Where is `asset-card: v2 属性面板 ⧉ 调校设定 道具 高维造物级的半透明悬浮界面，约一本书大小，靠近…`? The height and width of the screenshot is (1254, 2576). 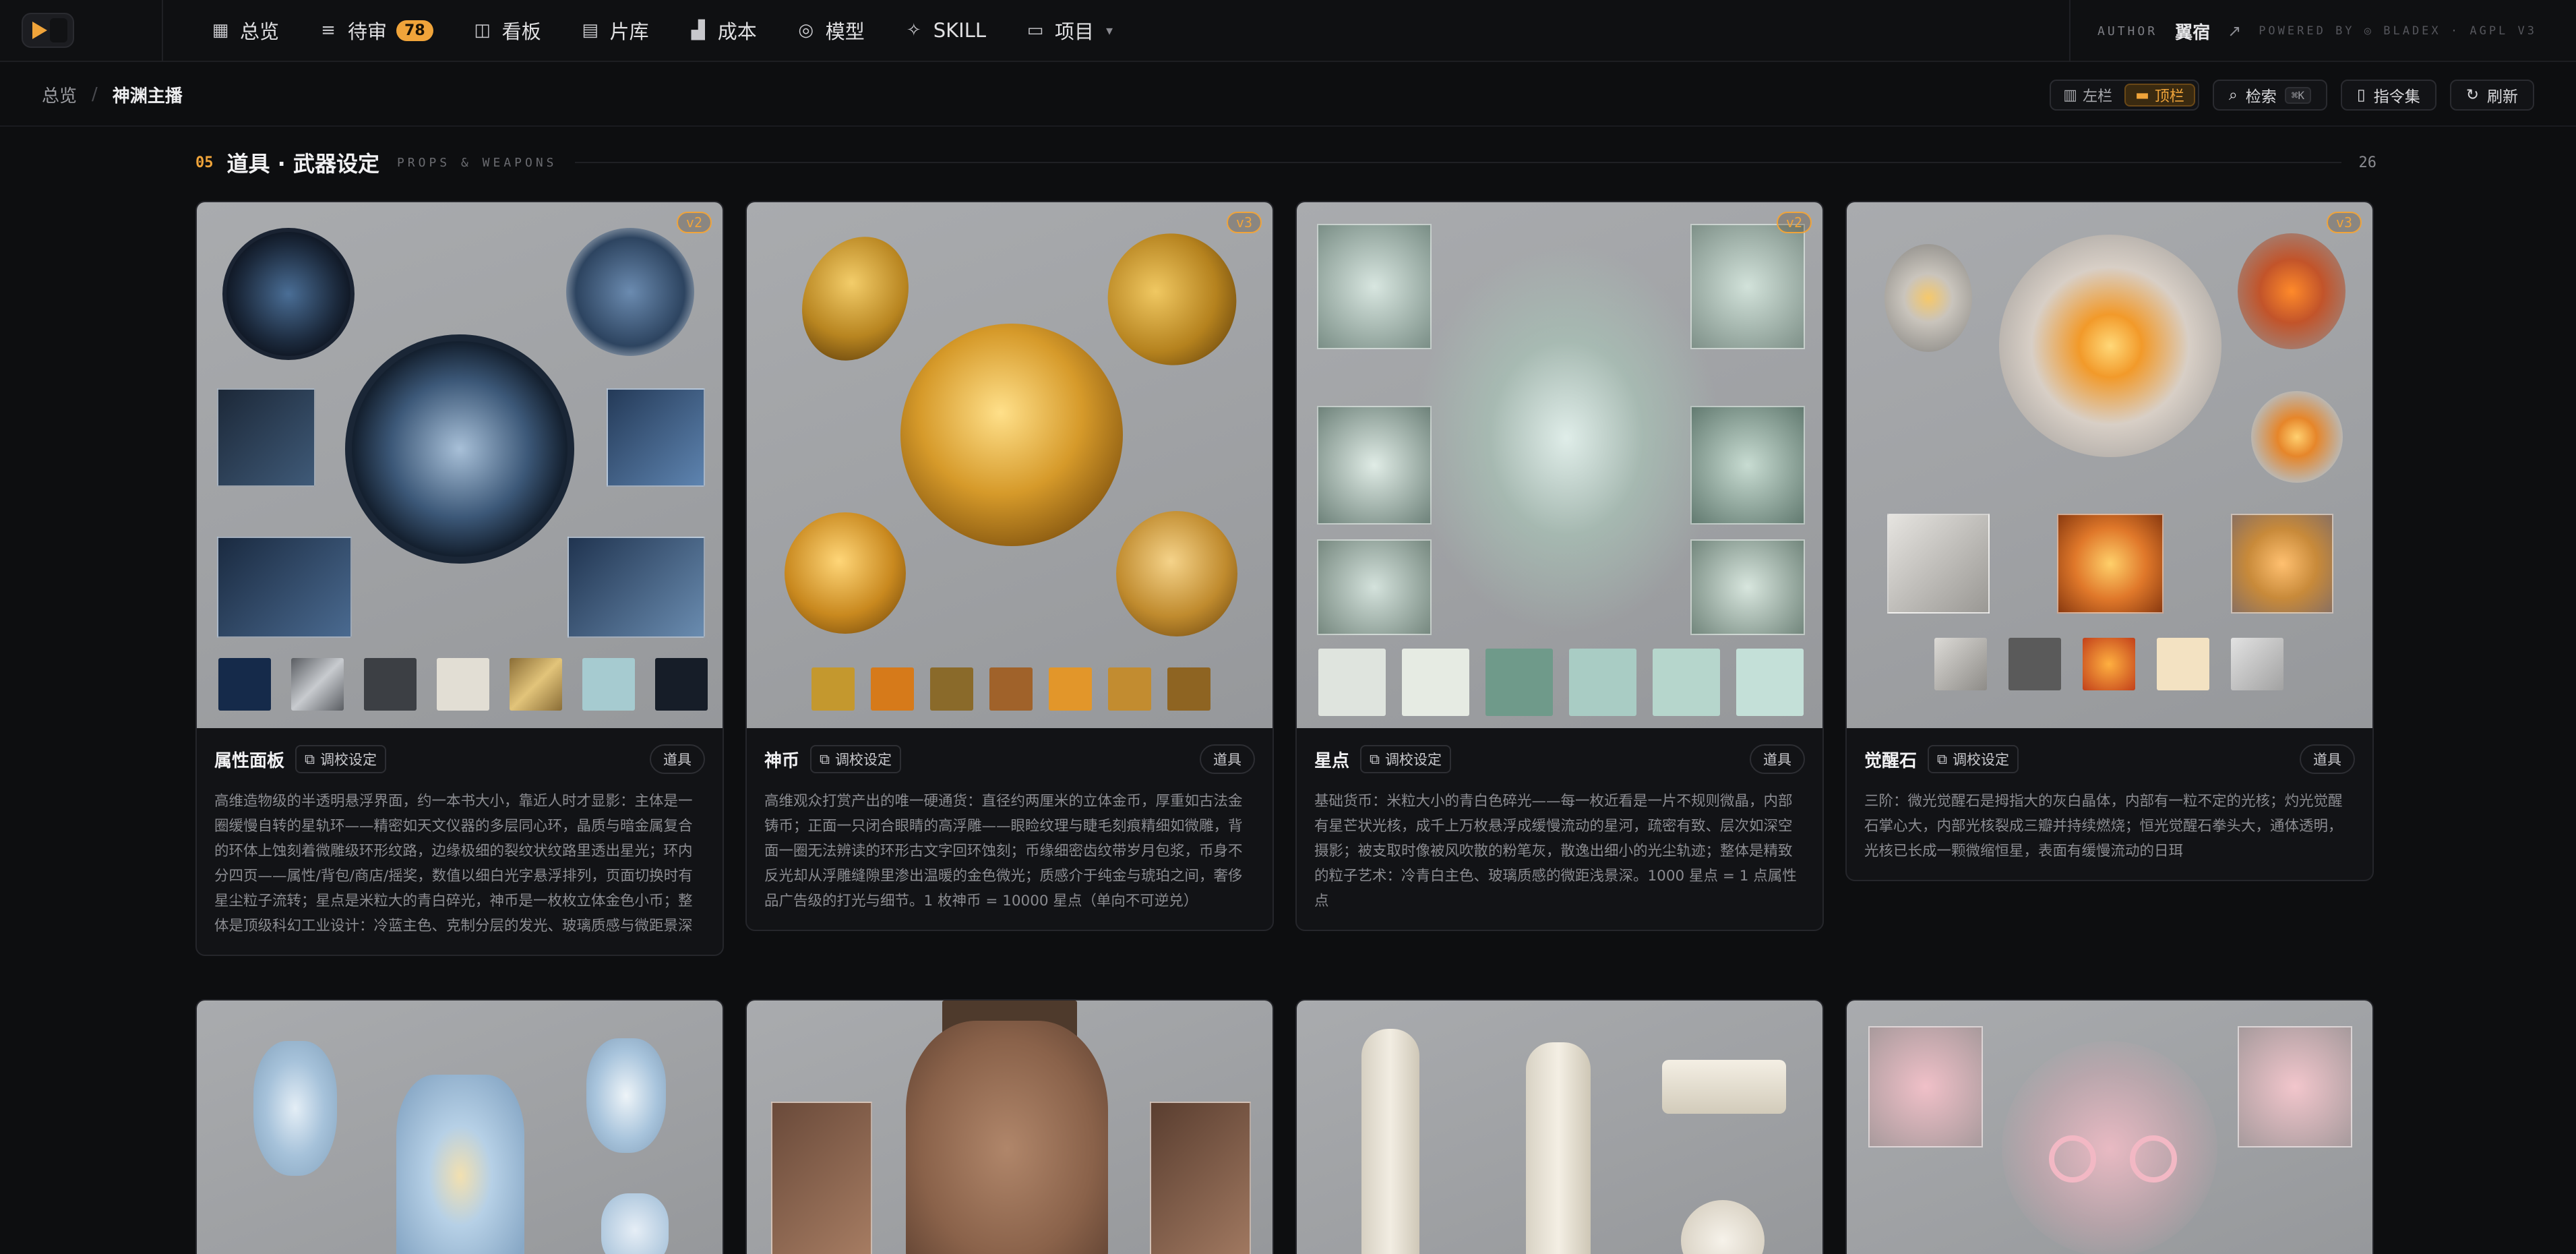
asset-card: v2 属性面板 ⧉ 调校设定 道具 高维造物级的半透明悬浮界面，约一本书大小，靠近… is located at coordinates (460, 578).